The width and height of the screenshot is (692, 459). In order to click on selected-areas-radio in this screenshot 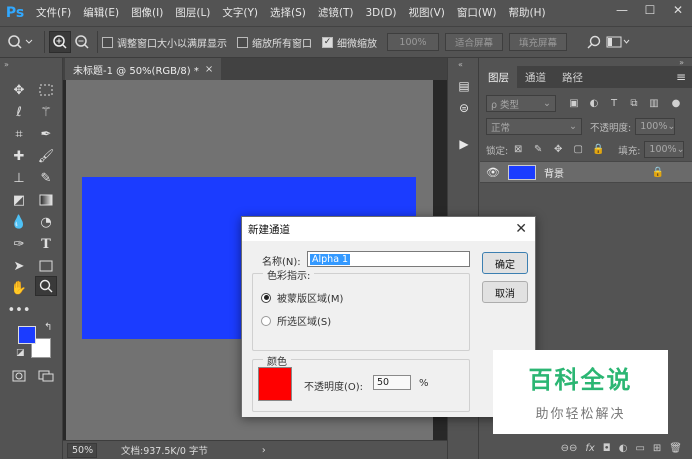, I will do `click(266, 320)`.